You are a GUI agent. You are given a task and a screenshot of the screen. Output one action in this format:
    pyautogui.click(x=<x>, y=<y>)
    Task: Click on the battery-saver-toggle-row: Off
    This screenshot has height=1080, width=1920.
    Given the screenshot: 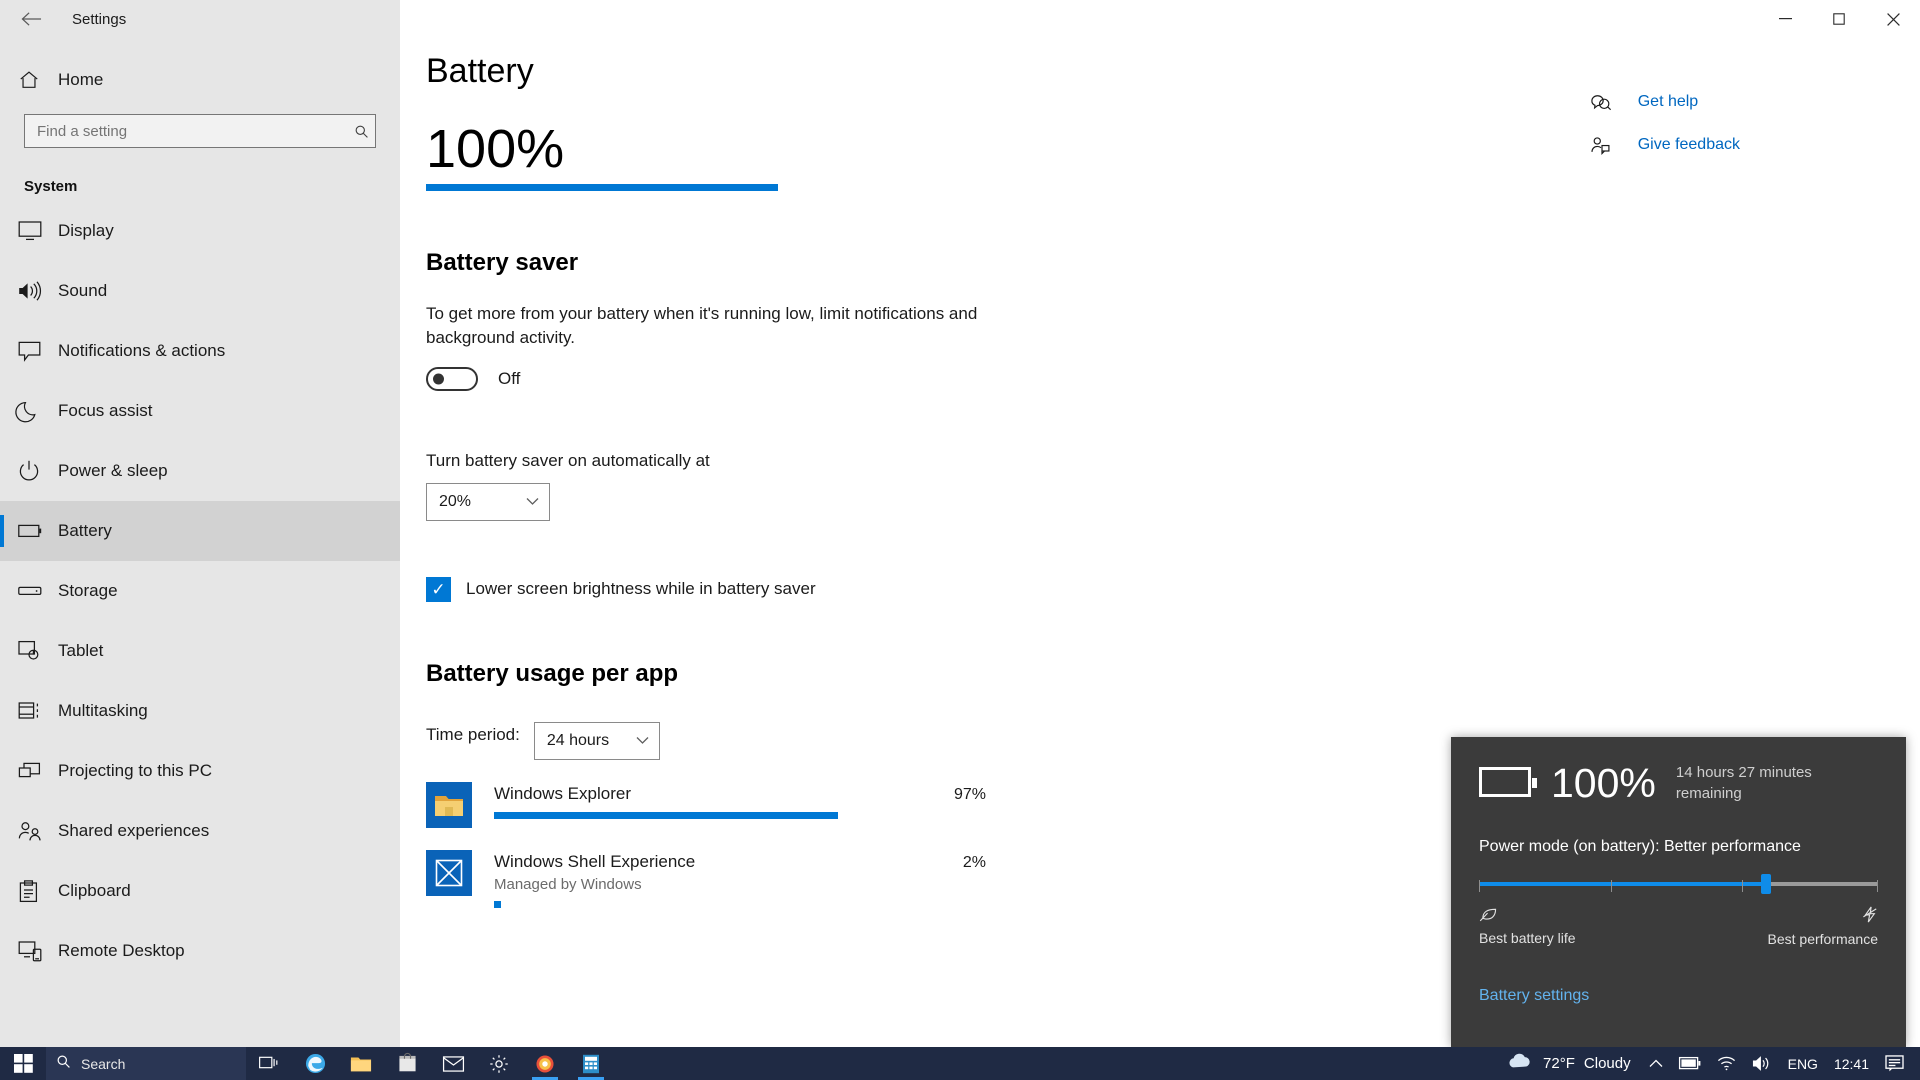 What is the action you would take?
    pyautogui.click(x=1173, y=378)
    